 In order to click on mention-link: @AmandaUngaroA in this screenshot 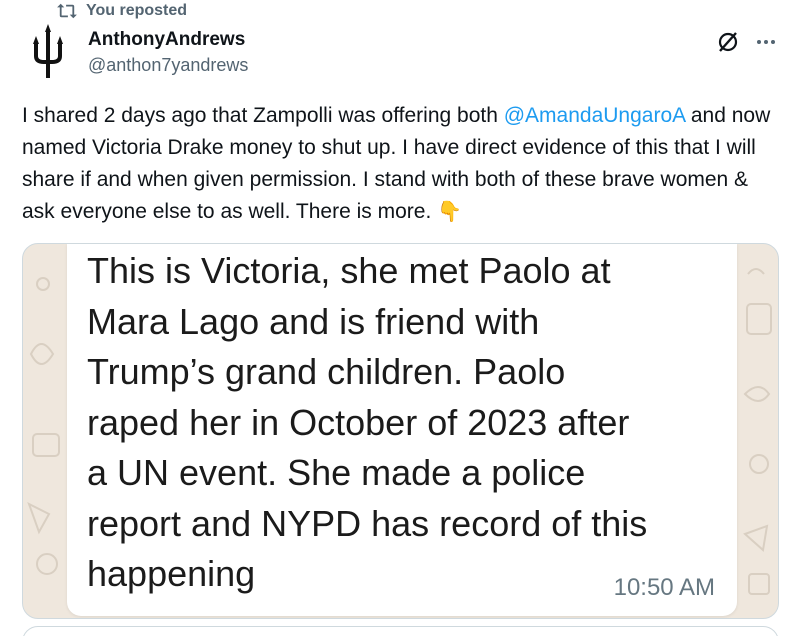, I will do `click(594, 115)`.